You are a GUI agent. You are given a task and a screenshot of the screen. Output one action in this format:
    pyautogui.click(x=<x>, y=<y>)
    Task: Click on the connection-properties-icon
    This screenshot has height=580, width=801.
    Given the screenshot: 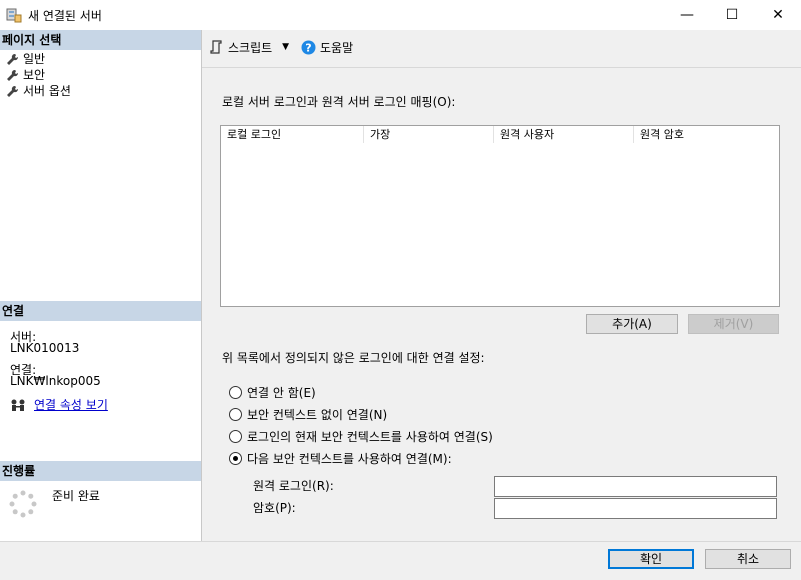 What is the action you would take?
    pyautogui.click(x=18, y=405)
    